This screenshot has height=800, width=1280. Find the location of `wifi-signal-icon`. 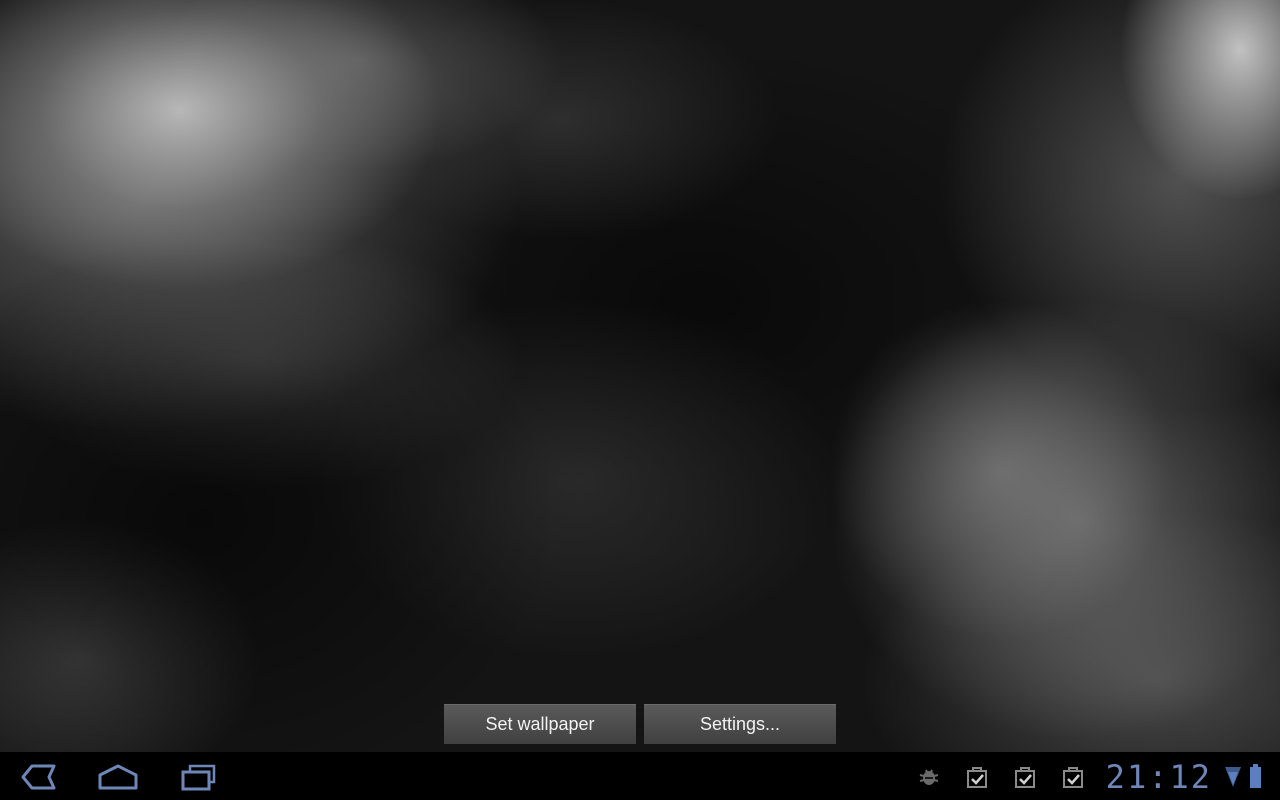

wifi-signal-icon is located at coordinates (1233, 777).